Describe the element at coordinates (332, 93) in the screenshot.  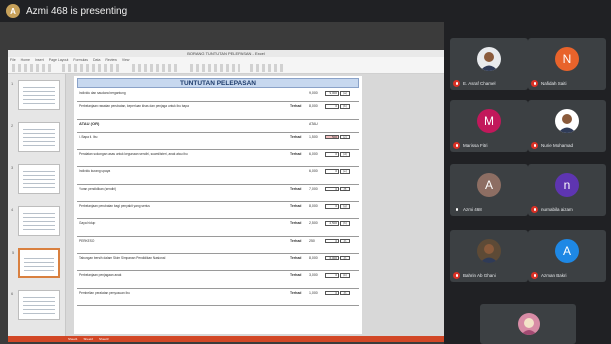
I see `row-value-cell: 9,000` at that location.